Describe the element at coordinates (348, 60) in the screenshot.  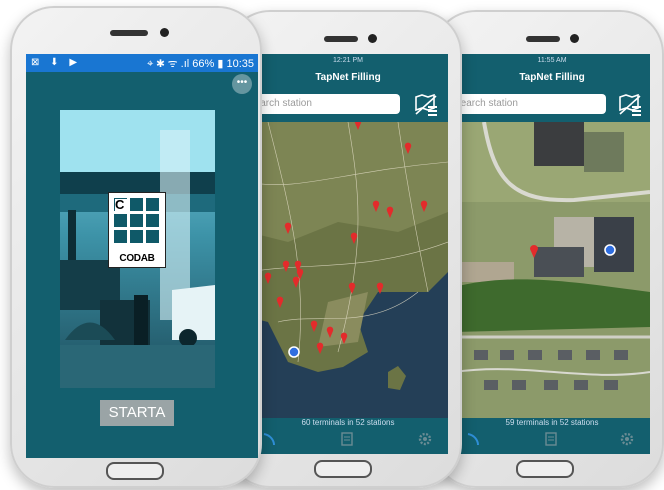
I see `status-time: 12:21 PM` at that location.